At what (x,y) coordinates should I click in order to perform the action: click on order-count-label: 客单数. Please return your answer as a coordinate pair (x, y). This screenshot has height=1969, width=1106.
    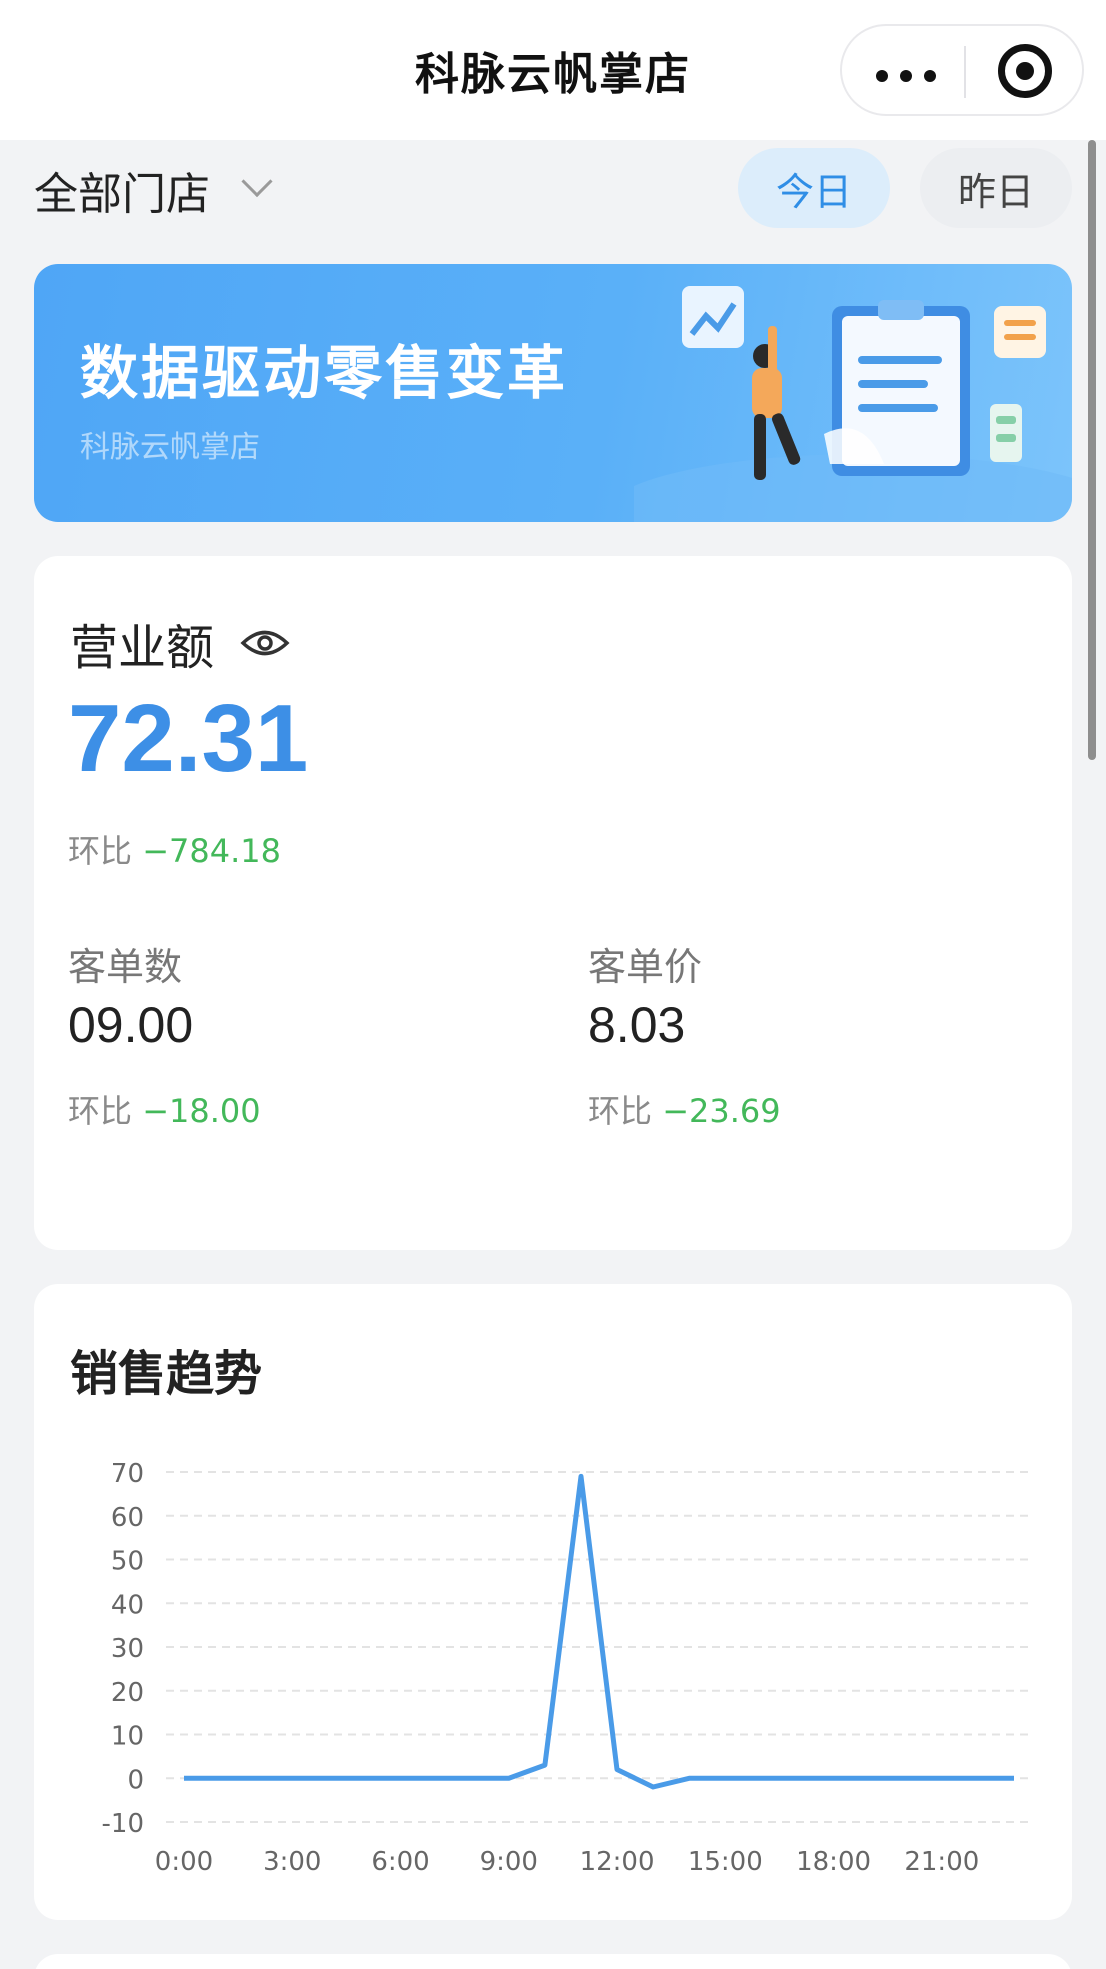
    Looking at the image, I should click on (125, 967).